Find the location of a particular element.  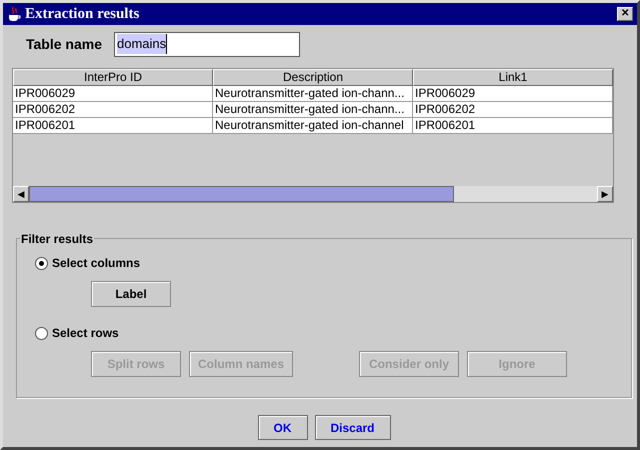

scroll-left-button: ◀ is located at coordinates (21, 194).